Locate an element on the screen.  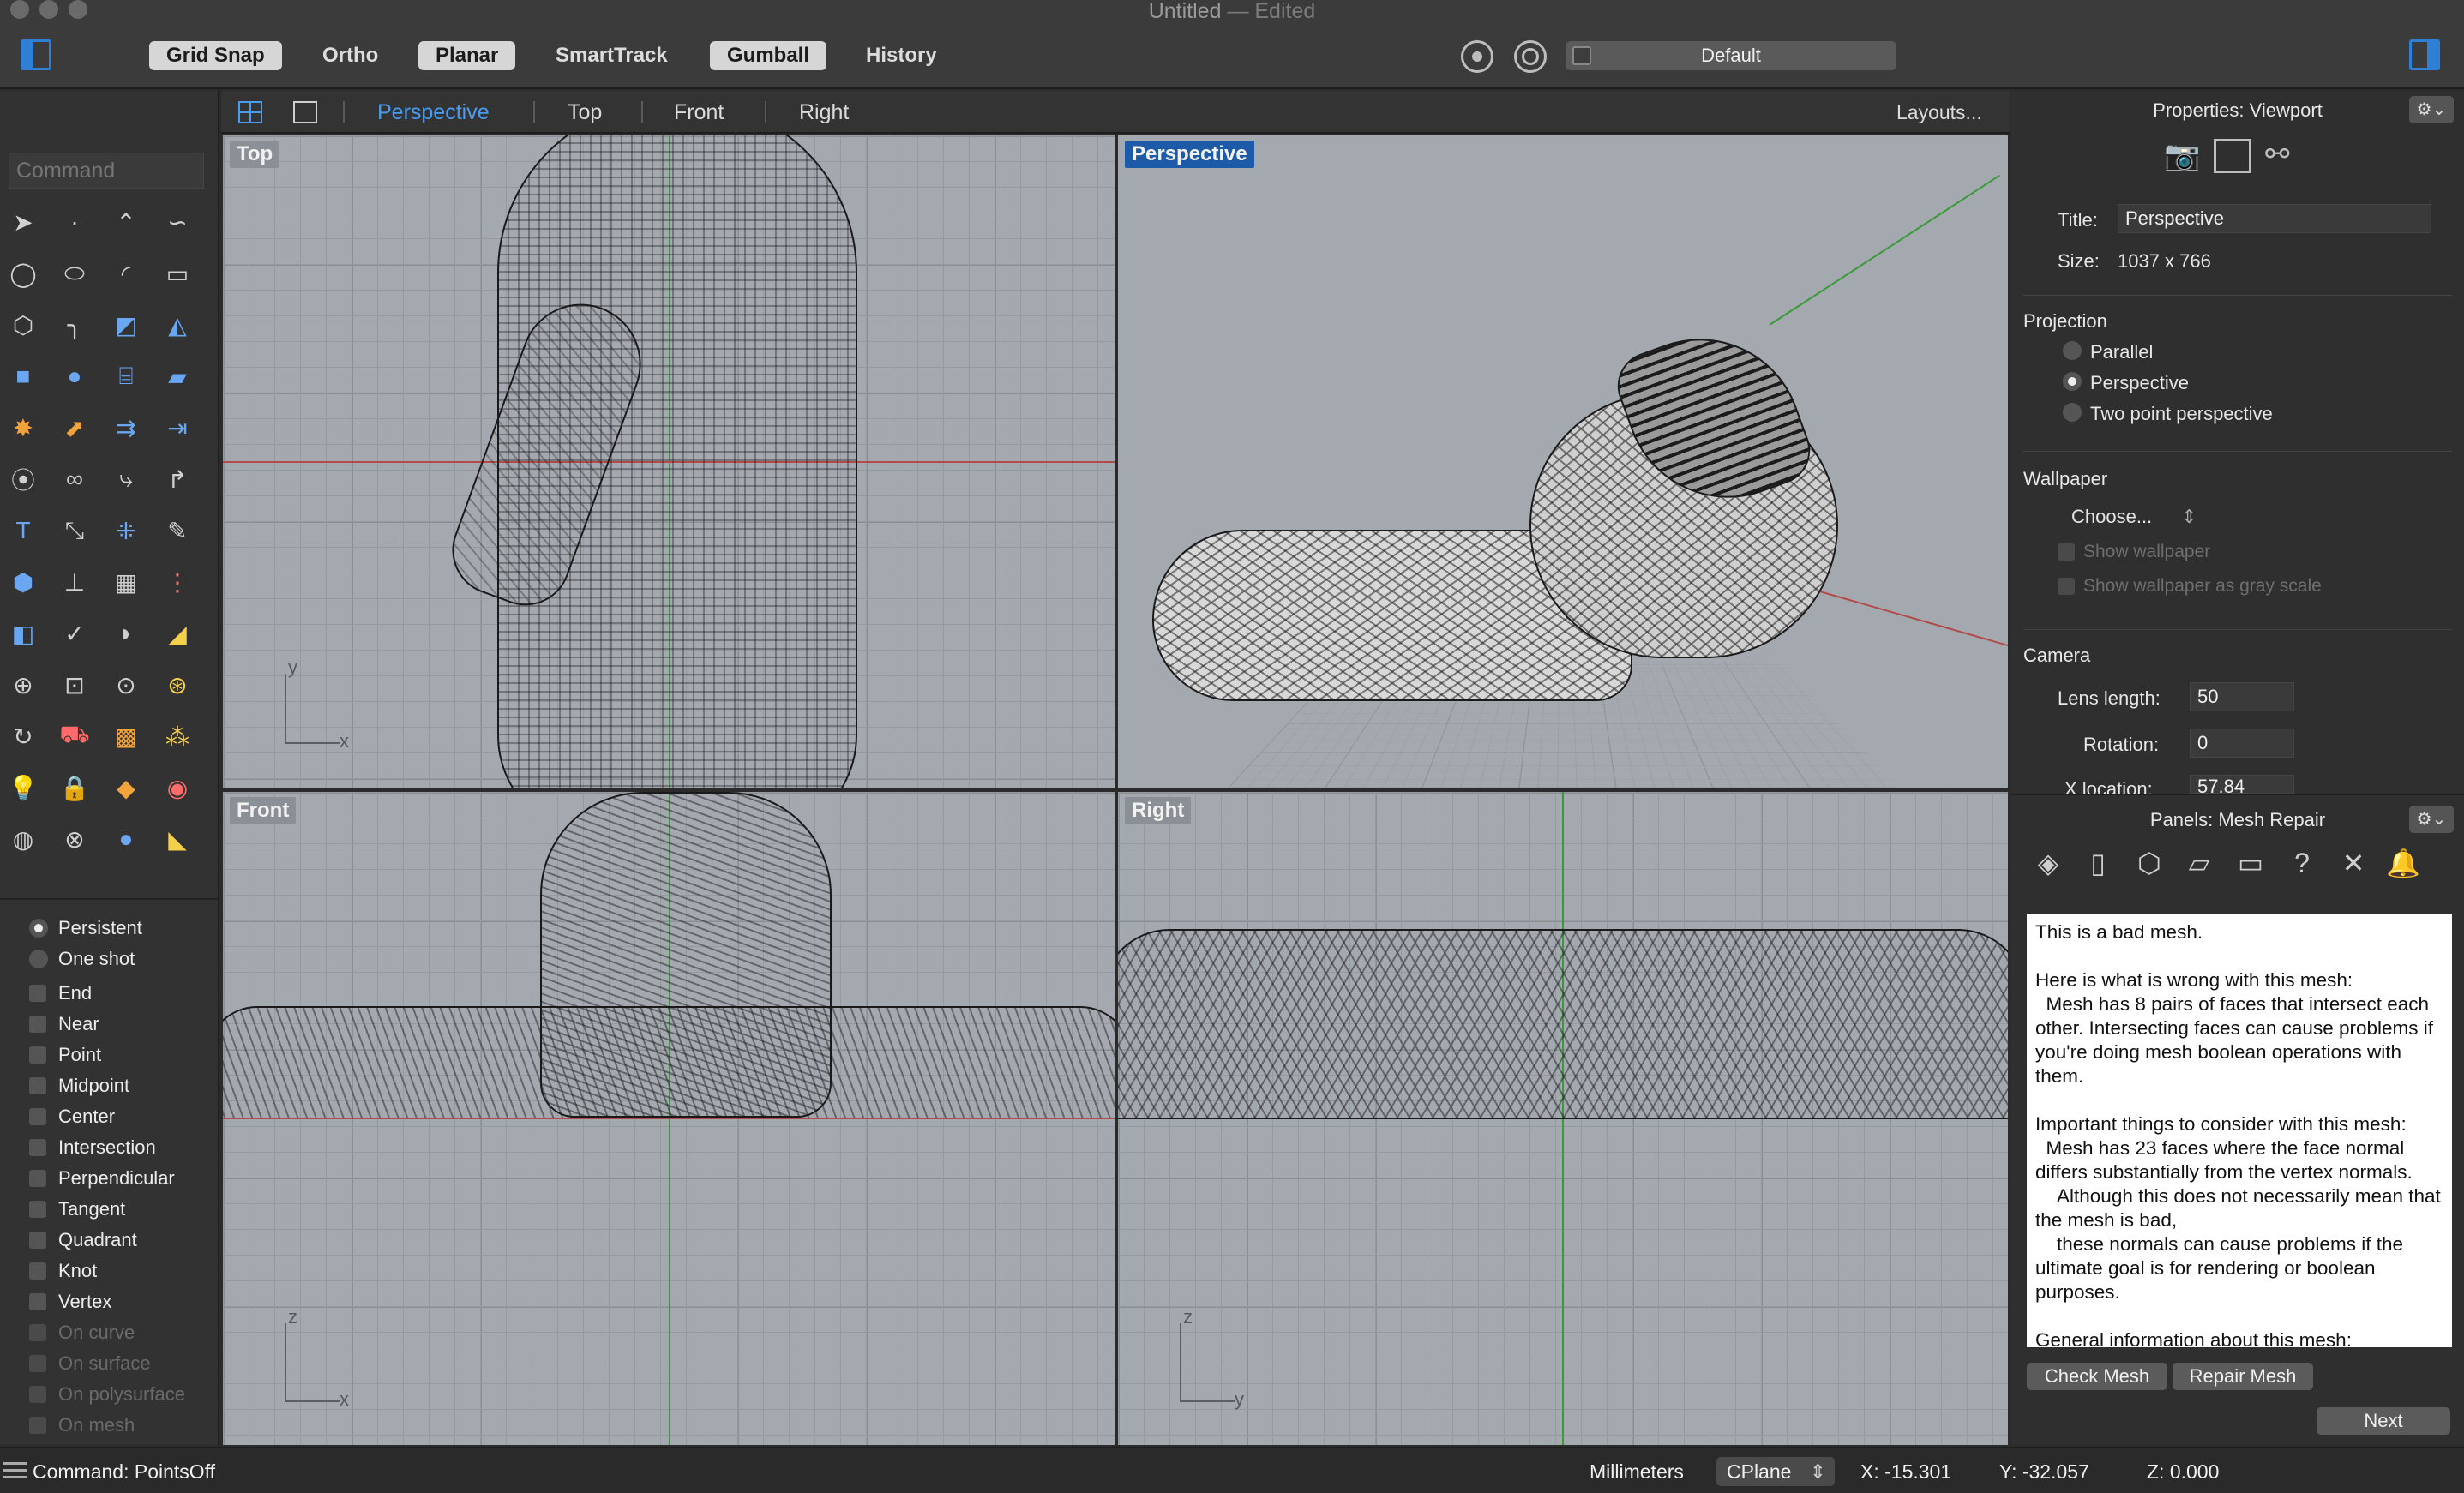
viewport-label-front: Front is located at coordinates (263, 810).